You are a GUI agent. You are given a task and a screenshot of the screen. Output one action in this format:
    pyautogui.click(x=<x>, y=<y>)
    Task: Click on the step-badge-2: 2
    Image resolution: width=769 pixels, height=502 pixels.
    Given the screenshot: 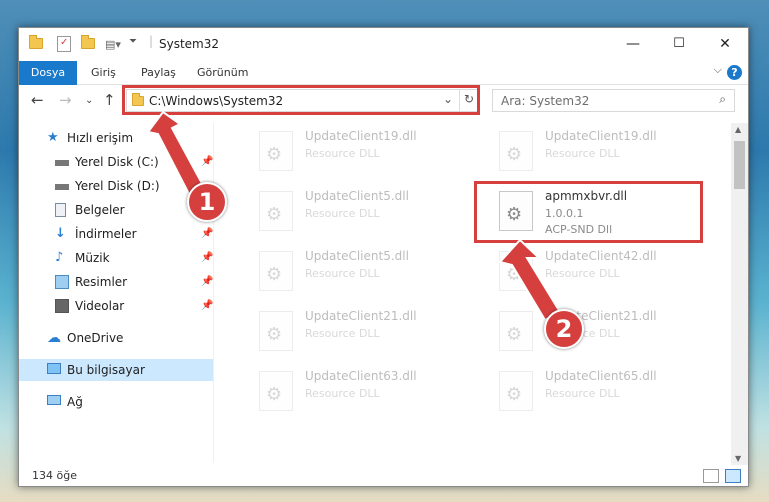 What is the action you would take?
    pyautogui.click(x=564, y=329)
    